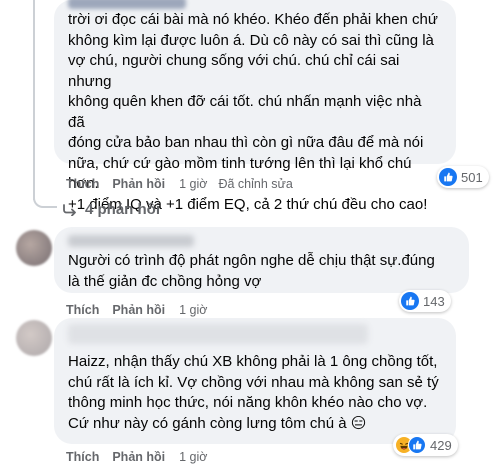  Describe the element at coordinates (441, 445) in the screenshot. I see `reaction-count: 429` at that location.